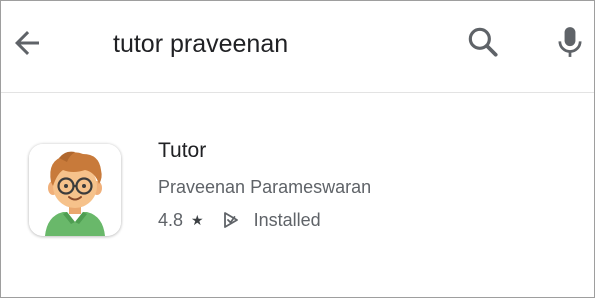  I want to click on search-query: tutor praveenan, so click(200, 44).